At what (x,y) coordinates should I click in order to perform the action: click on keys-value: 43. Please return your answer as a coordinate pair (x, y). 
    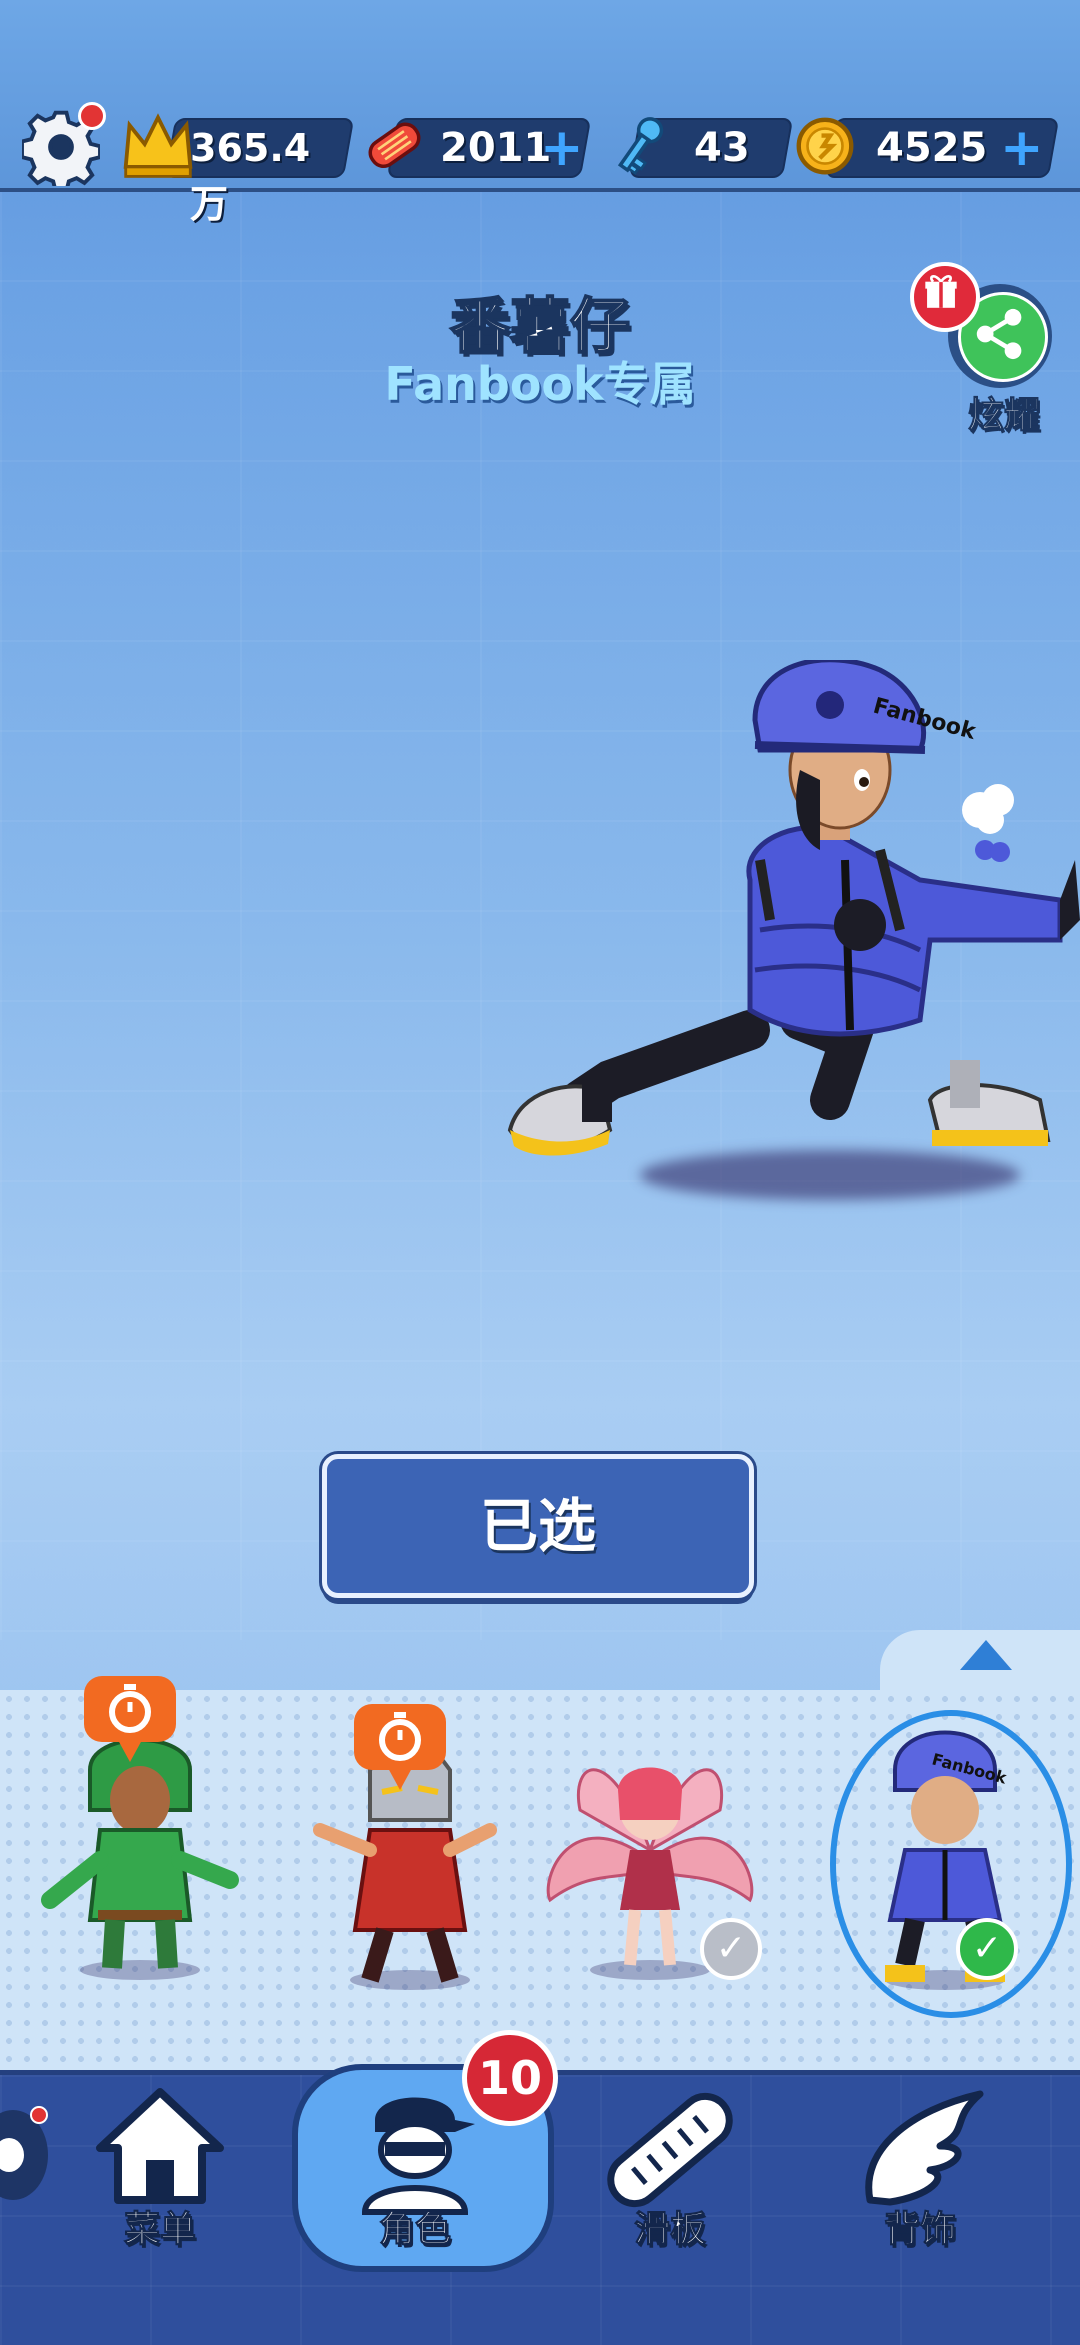
    Looking at the image, I should click on (722, 148).